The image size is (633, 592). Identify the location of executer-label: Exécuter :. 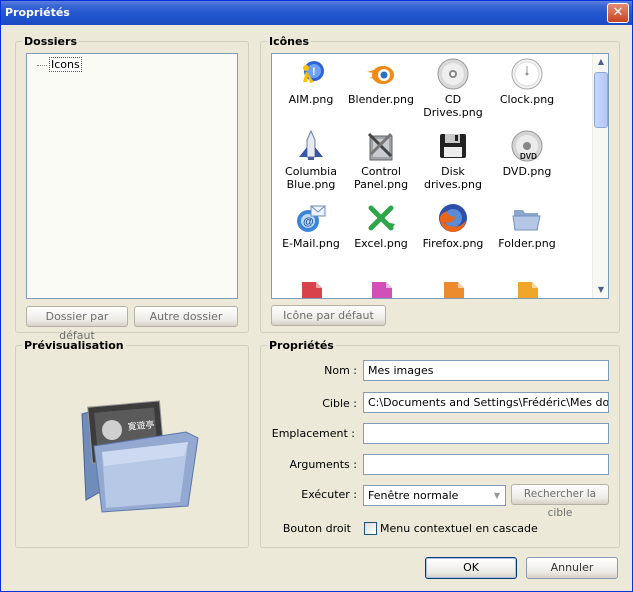
(329, 494).